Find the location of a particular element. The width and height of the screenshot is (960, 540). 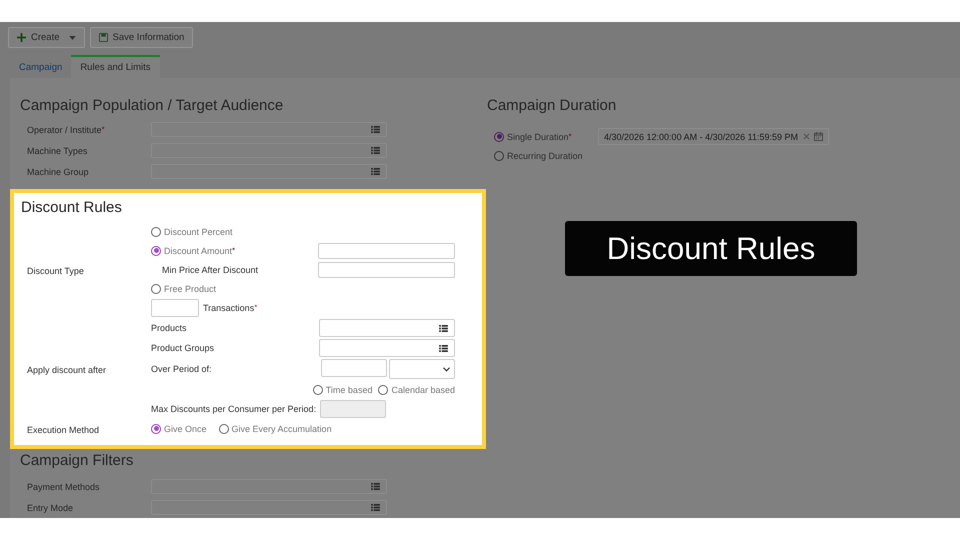

radio-label: Free Product is located at coordinates (190, 289).